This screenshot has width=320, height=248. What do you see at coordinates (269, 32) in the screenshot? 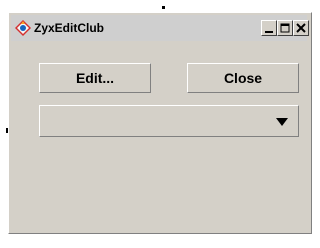
I see `minimize-icon` at bounding box center [269, 32].